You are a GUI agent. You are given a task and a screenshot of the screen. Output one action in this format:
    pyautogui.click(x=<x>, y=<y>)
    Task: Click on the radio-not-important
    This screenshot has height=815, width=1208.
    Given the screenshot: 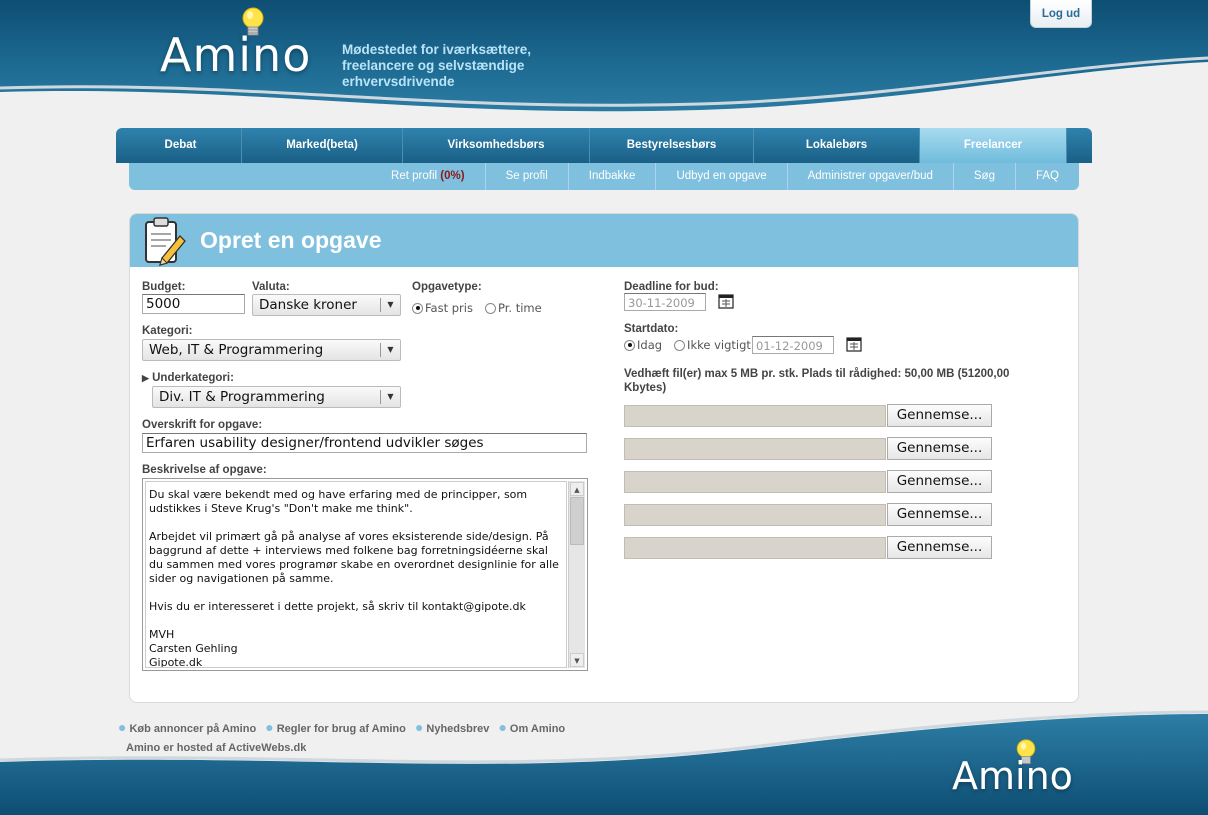 What is the action you would take?
    pyautogui.click(x=680, y=345)
    